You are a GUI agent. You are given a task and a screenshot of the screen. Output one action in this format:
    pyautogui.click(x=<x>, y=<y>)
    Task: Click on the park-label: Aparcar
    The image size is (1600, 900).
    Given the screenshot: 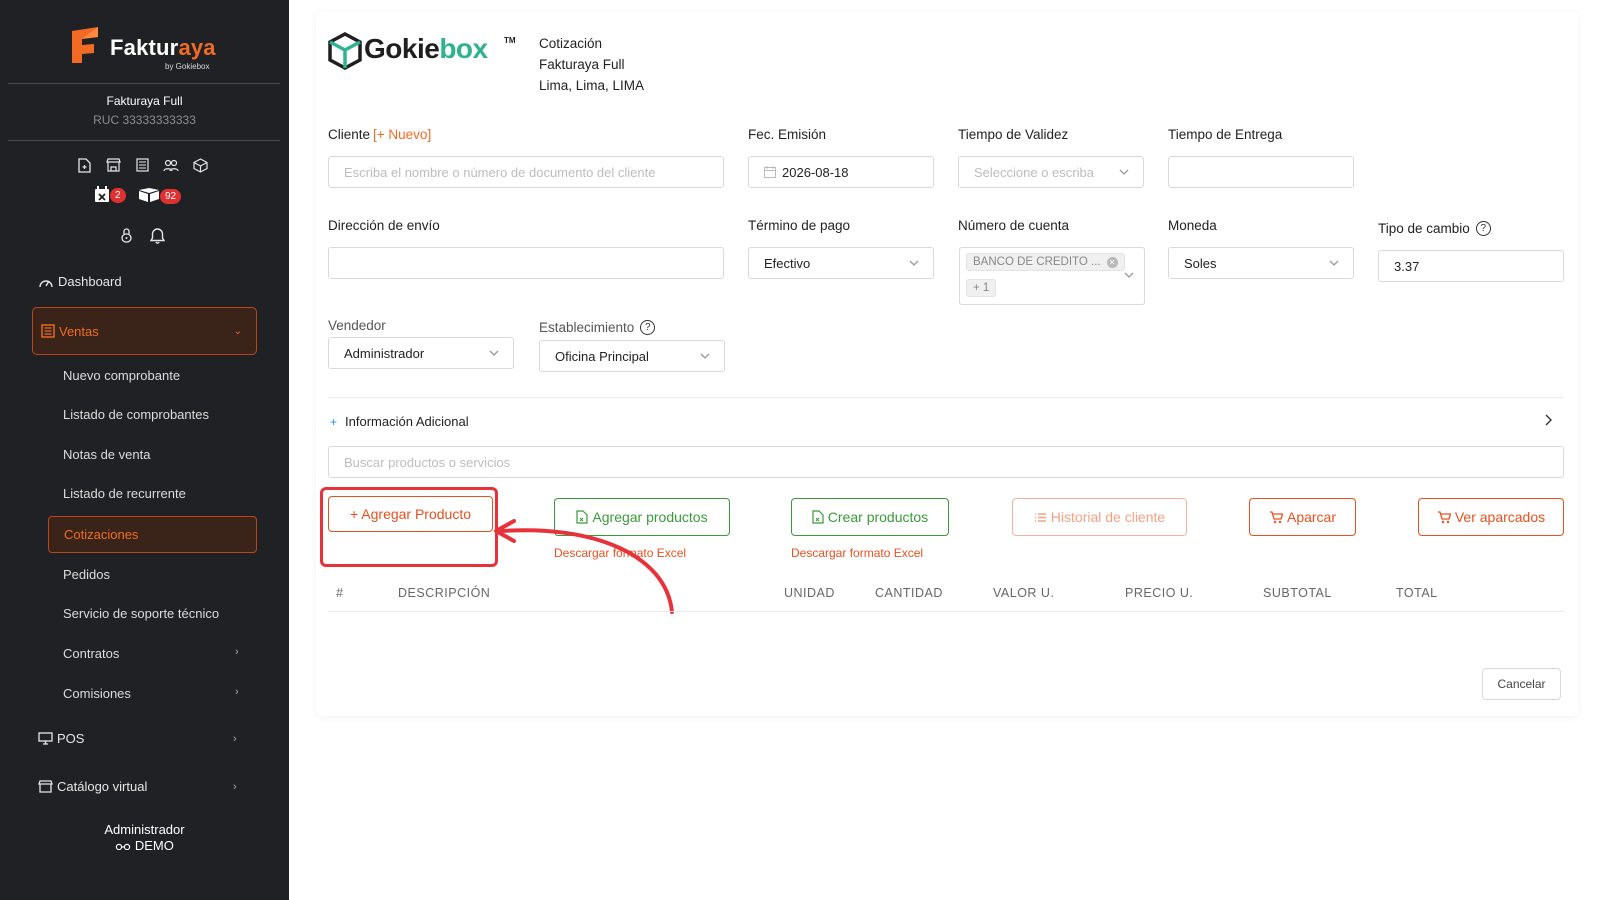 What is the action you would take?
    pyautogui.click(x=1311, y=517)
    